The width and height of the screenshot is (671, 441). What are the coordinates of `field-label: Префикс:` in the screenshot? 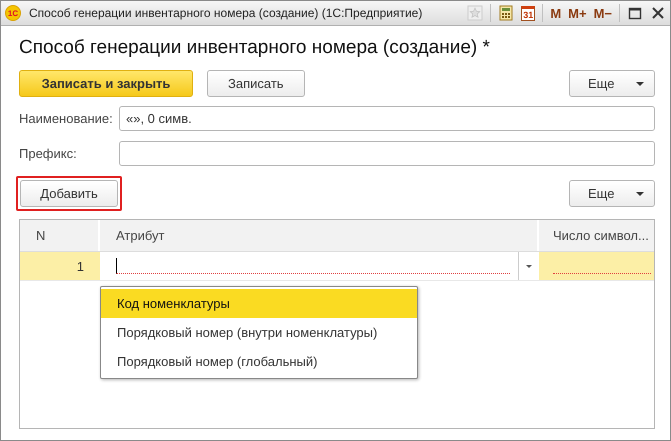 It's located at (48, 153).